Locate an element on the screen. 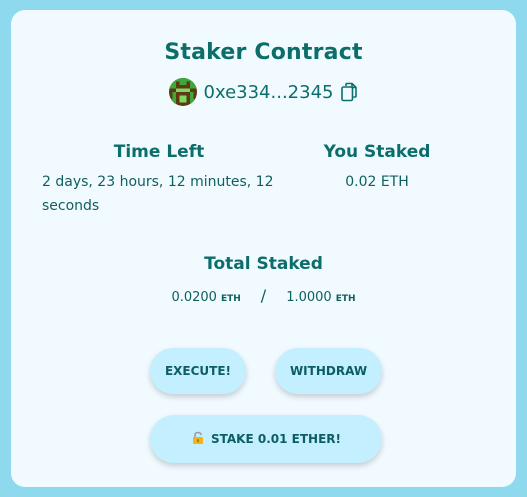  total-staked-threshold: 1.0000 is located at coordinates (309, 297).